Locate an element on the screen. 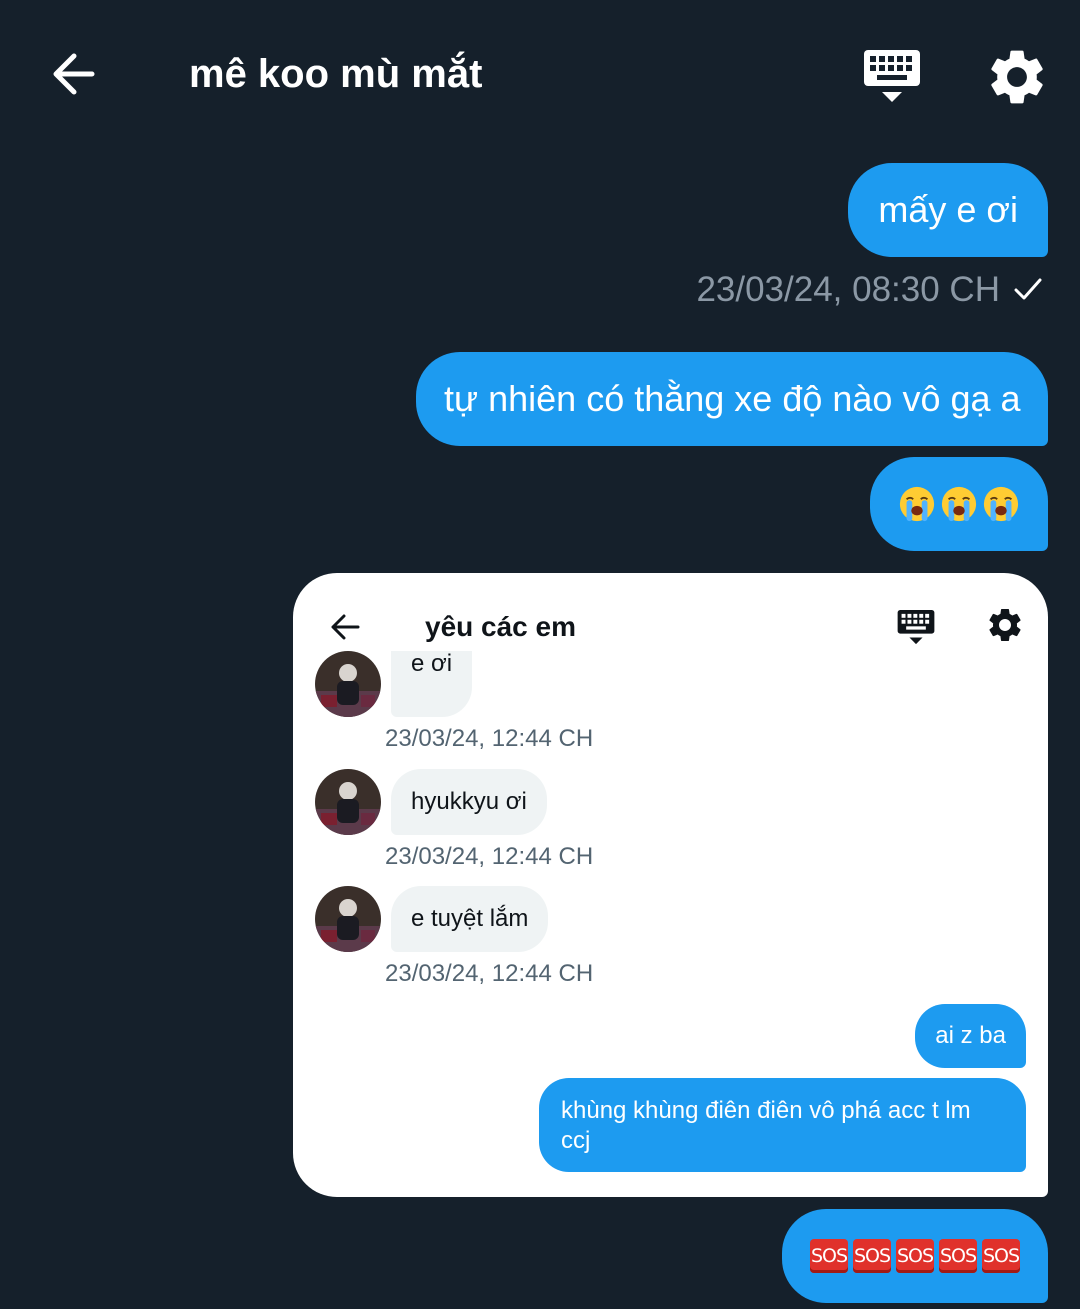  outgoing-emoji-message: SOS SOS SOS SOS SOS is located at coordinates (915, 1256).